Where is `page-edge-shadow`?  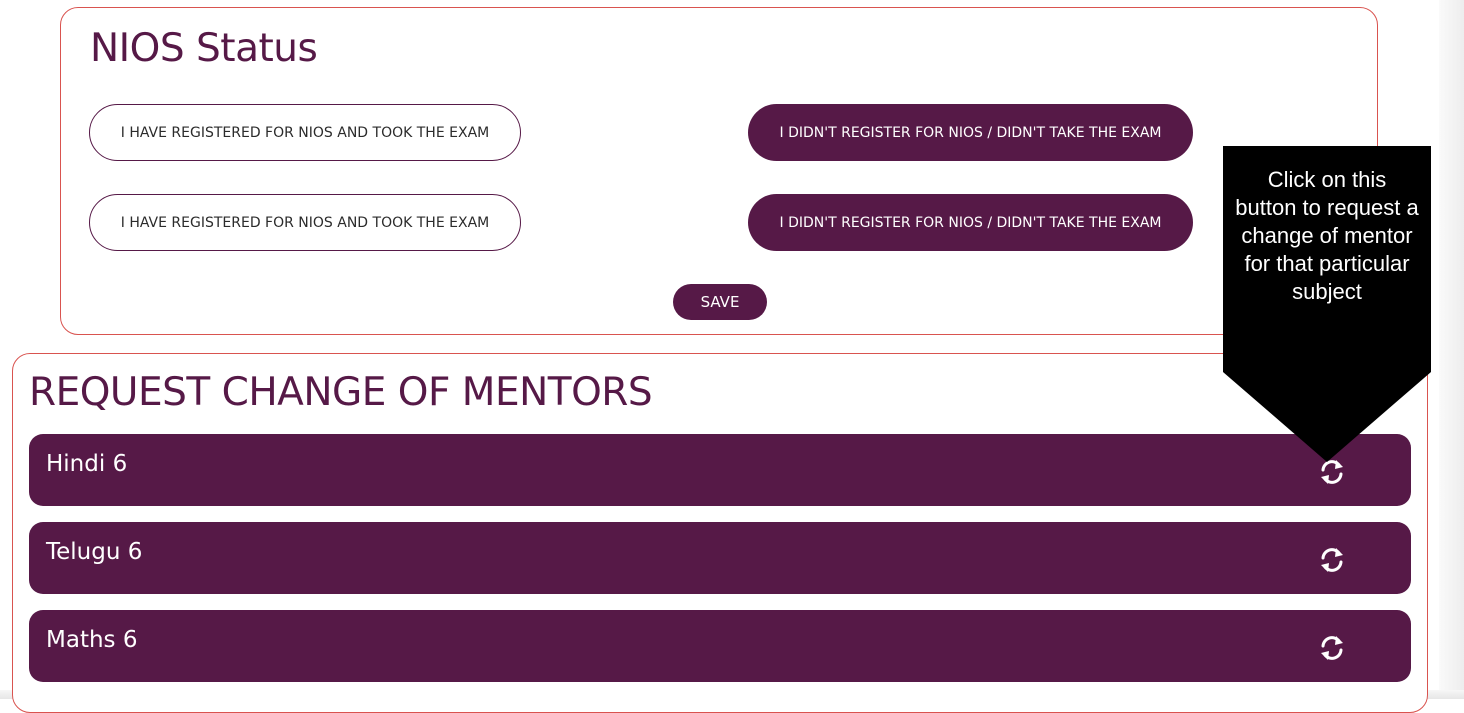
page-edge-shadow is located at coordinates (1451, 349).